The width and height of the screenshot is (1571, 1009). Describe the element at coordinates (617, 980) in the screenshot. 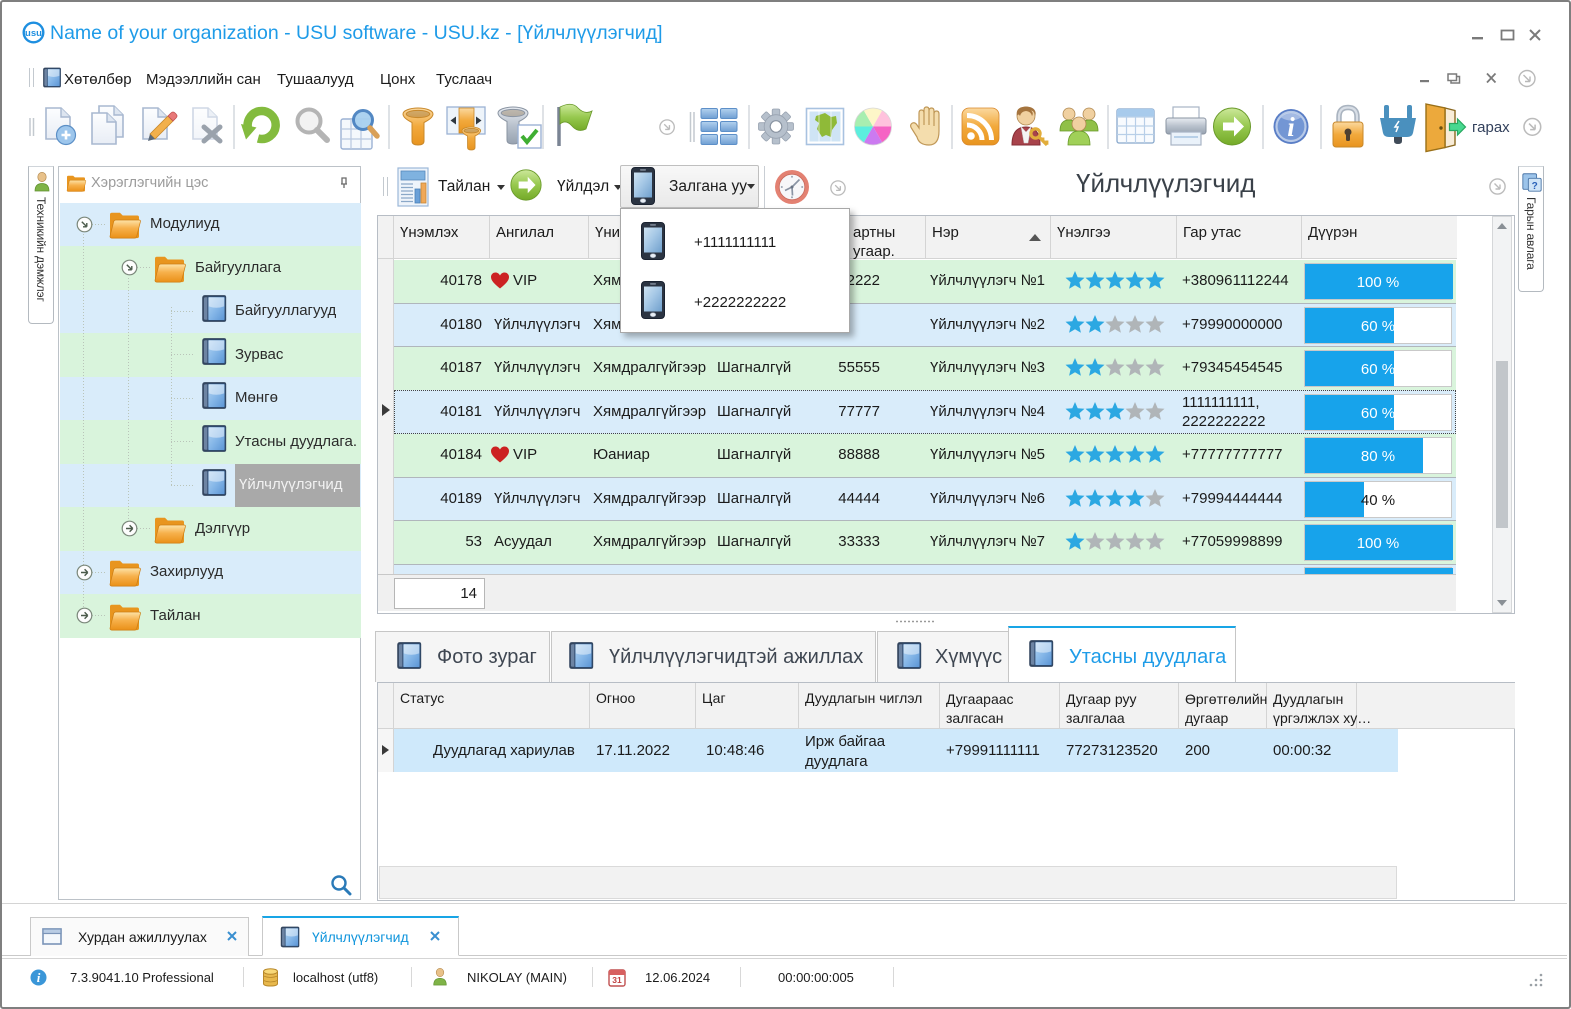

I see `svg-text: 31` at that location.